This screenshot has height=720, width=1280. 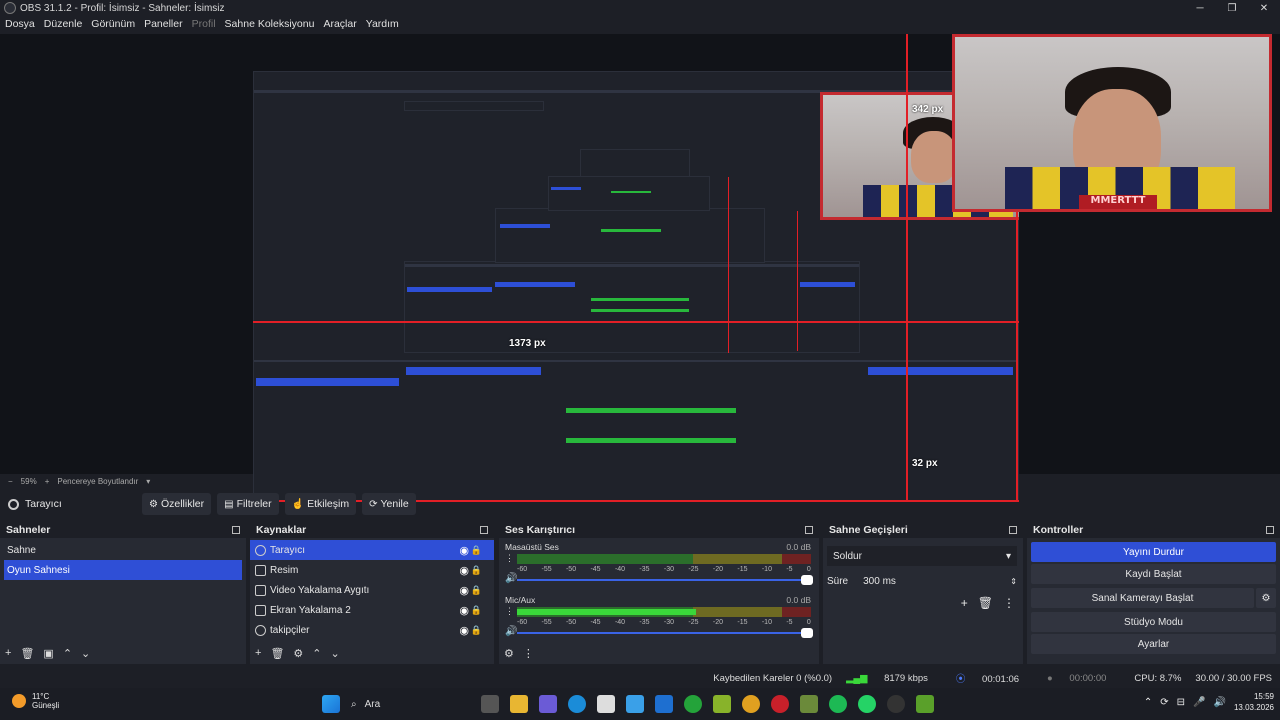 I want to click on properties-button: ⚙ Özellikler, so click(x=177, y=504).